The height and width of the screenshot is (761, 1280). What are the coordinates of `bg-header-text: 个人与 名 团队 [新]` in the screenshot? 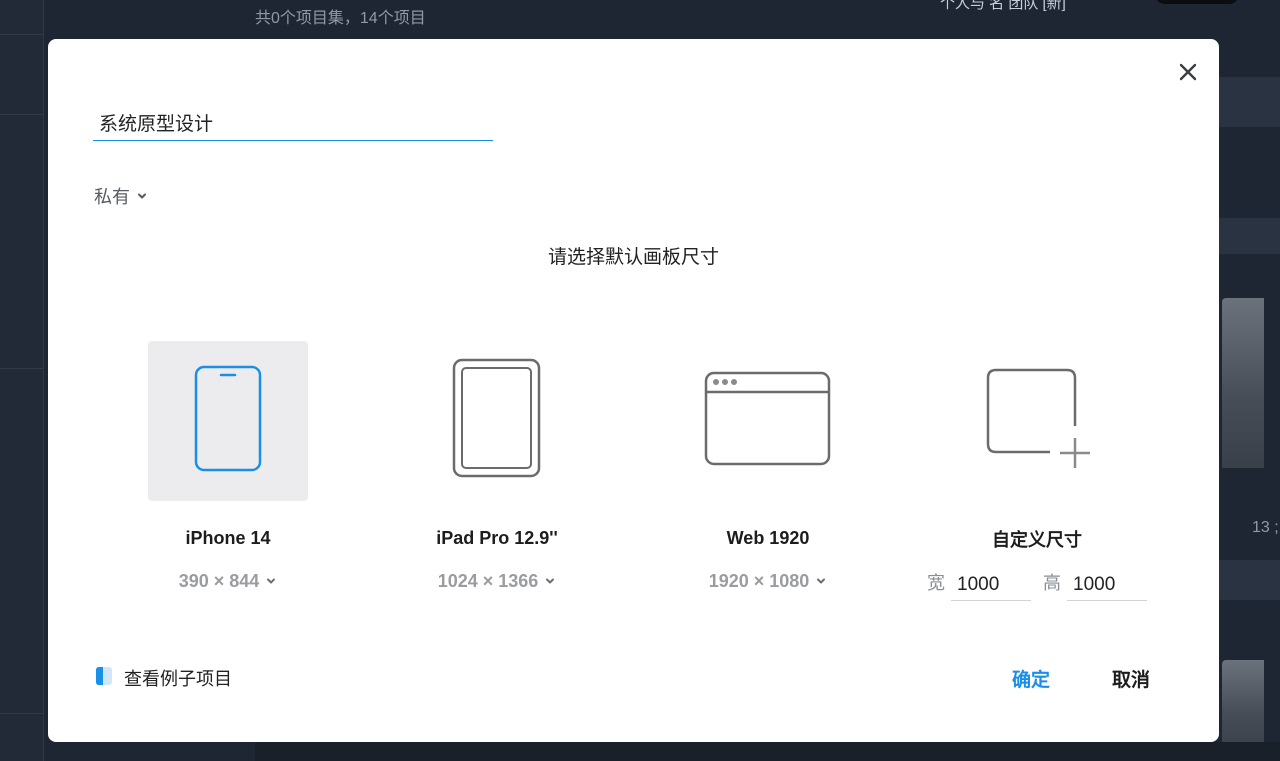 It's located at (1003, 6).